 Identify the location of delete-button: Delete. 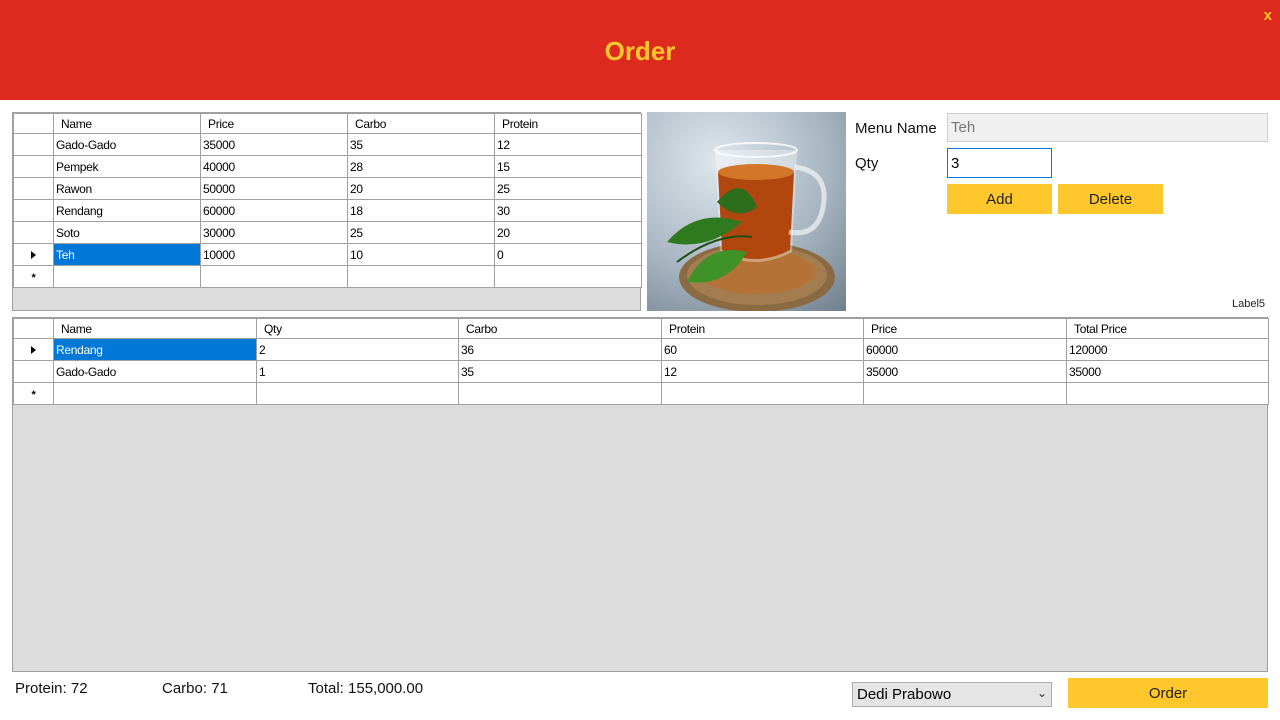
(1110, 199).